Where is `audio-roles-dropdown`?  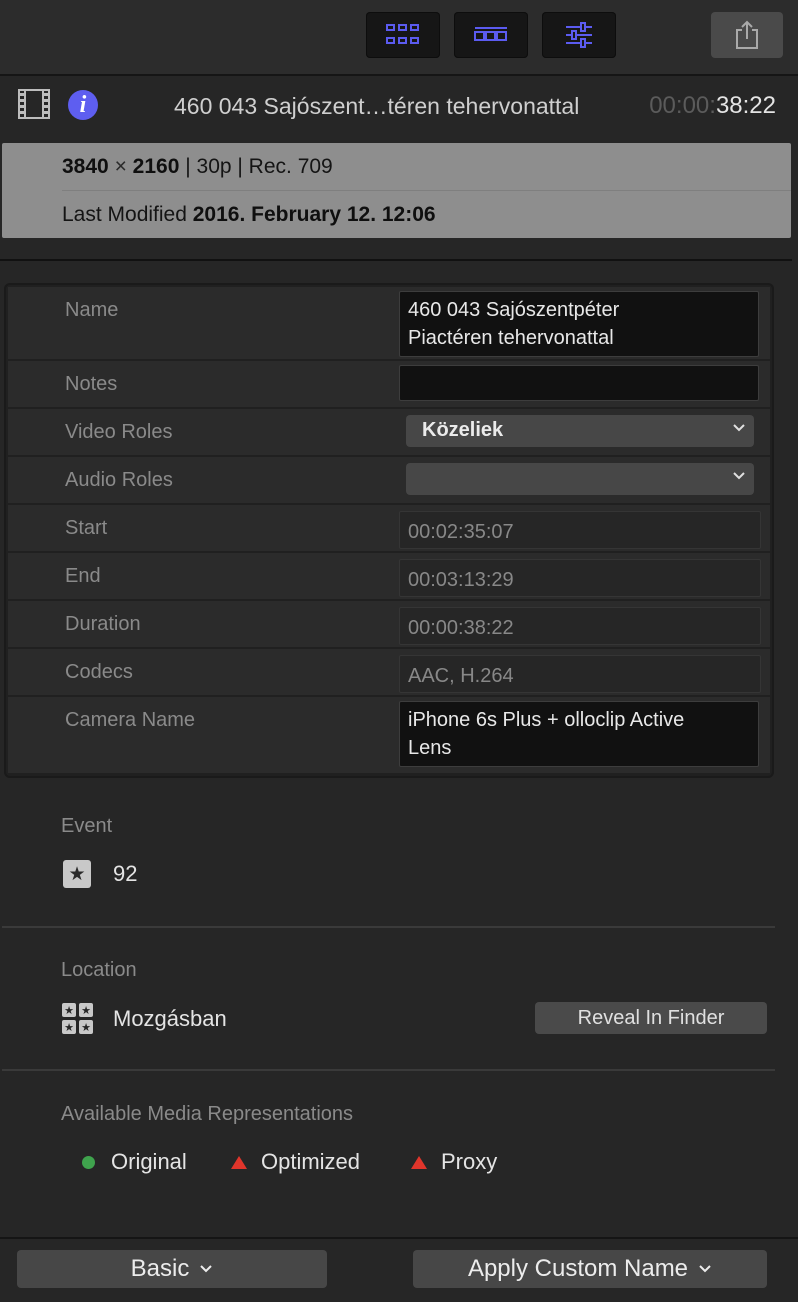
audio-roles-dropdown is located at coordinates (580, 479).